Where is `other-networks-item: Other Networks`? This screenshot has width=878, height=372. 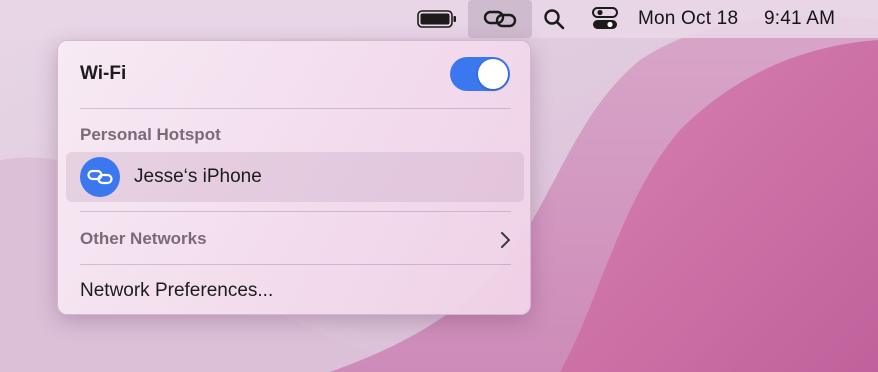
other-networks-item: Other Networks is located at coordinates (143, 239).